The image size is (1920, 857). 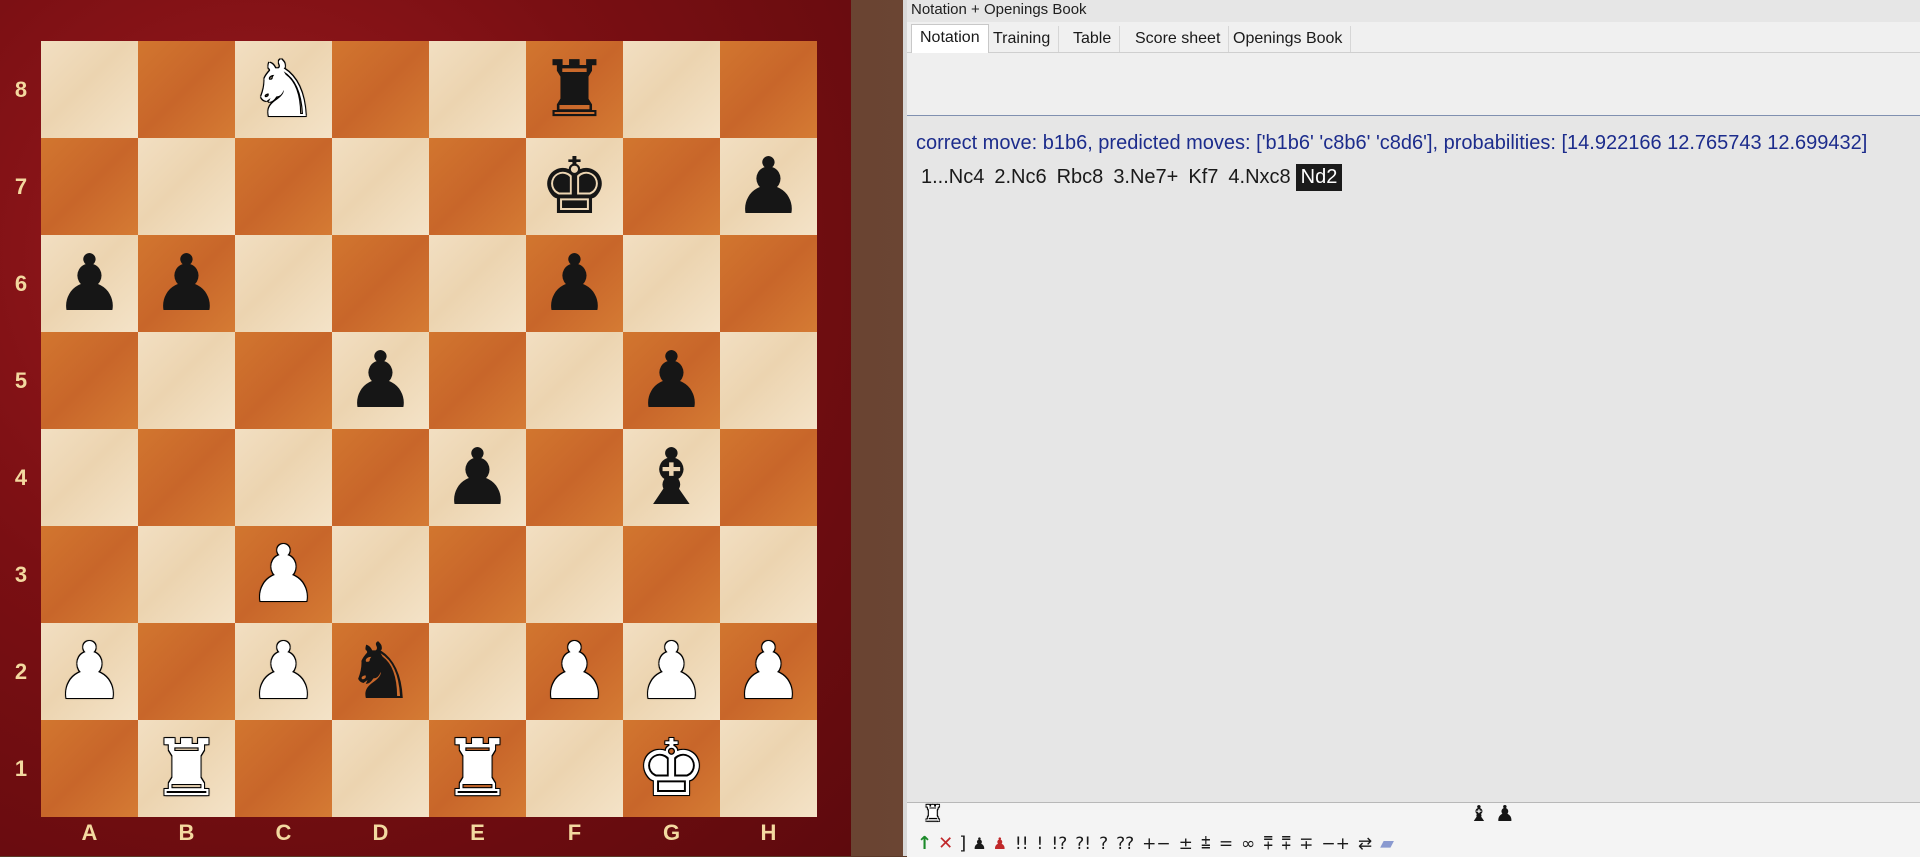 I want to click on piece-g4: ♝, so click(x=672, y=478).